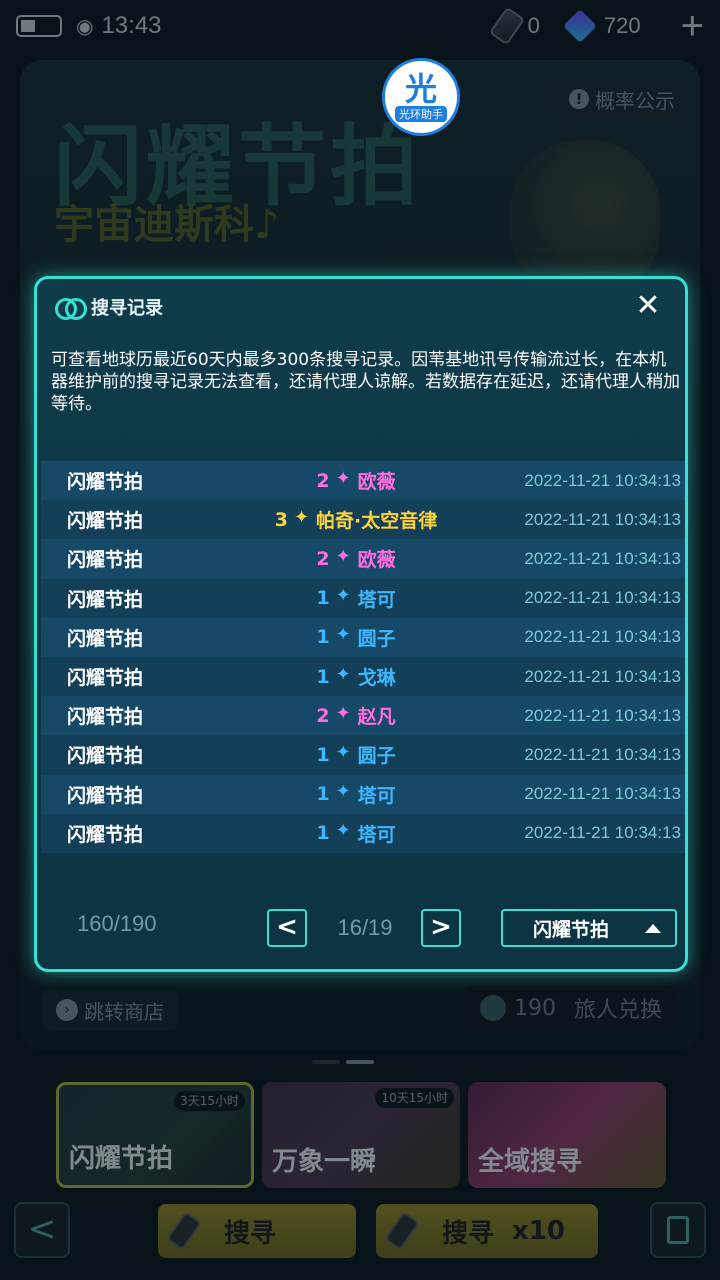 This screenshot has height=1280, width=720. I want to click on dialog-header: 搜寻记录 ✕, so click(361, 307).